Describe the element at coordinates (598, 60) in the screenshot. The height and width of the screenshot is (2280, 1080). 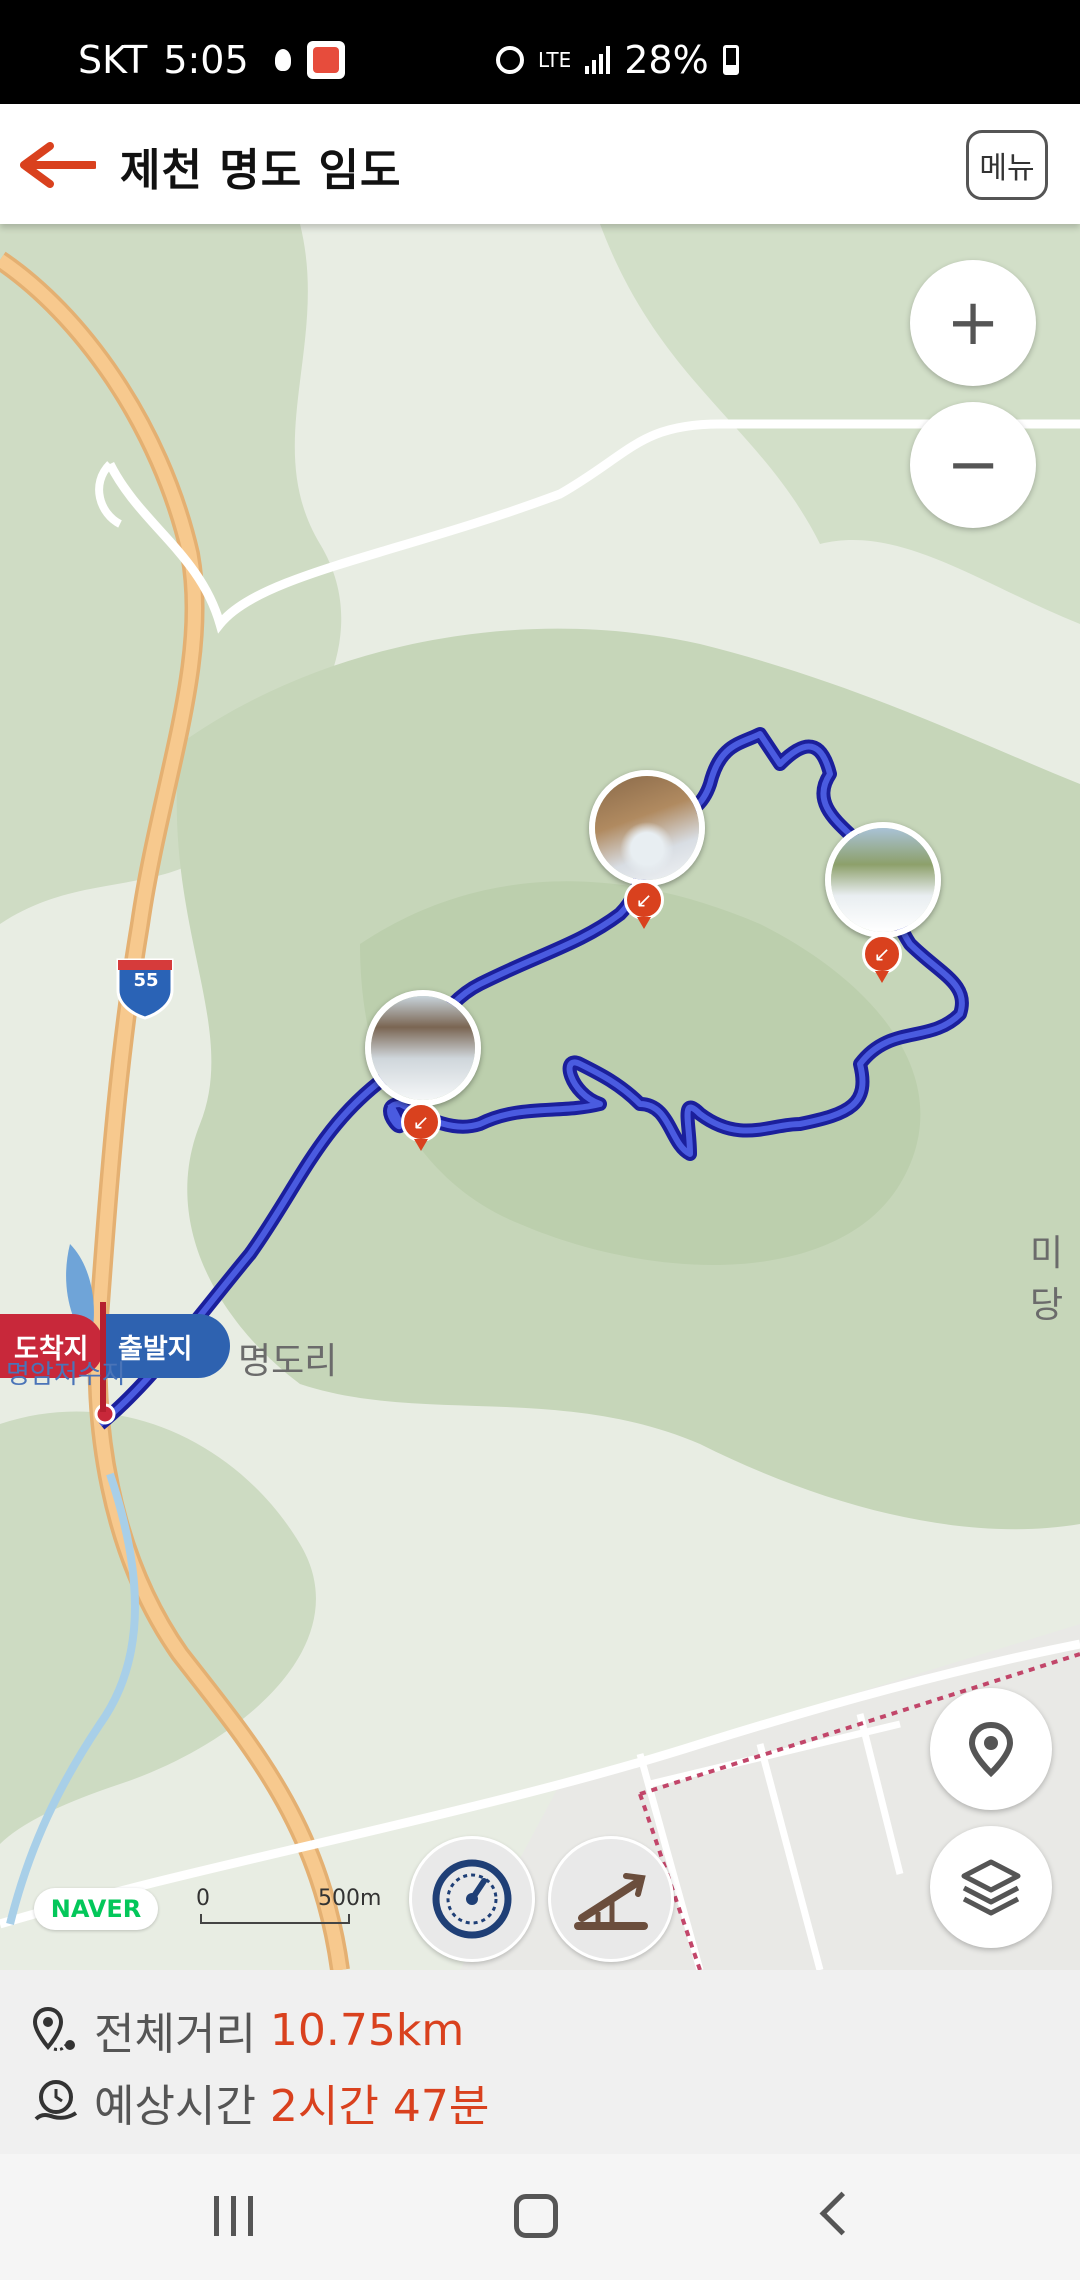
I see `signal-icon` at that location.